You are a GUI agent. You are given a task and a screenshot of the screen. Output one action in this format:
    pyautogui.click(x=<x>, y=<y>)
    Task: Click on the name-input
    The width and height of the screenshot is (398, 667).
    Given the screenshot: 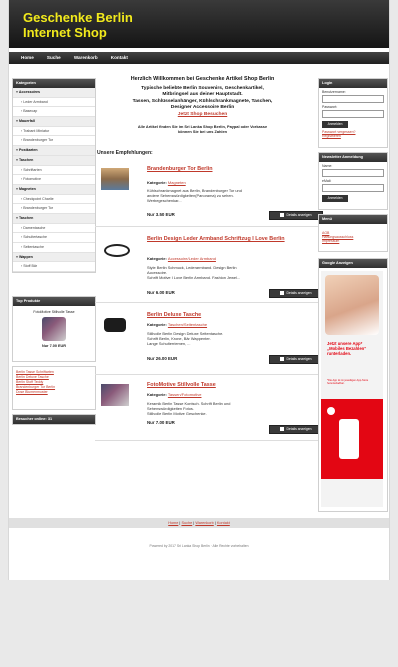 What is the action you would take?
    pyautogui.click(x=353, y=173)
    